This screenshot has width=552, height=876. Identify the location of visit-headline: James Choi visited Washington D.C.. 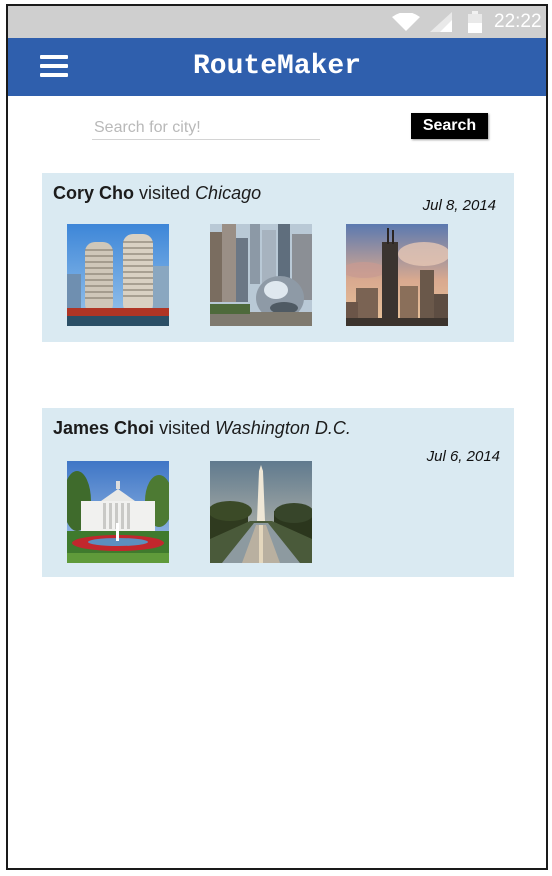
(202, 428).